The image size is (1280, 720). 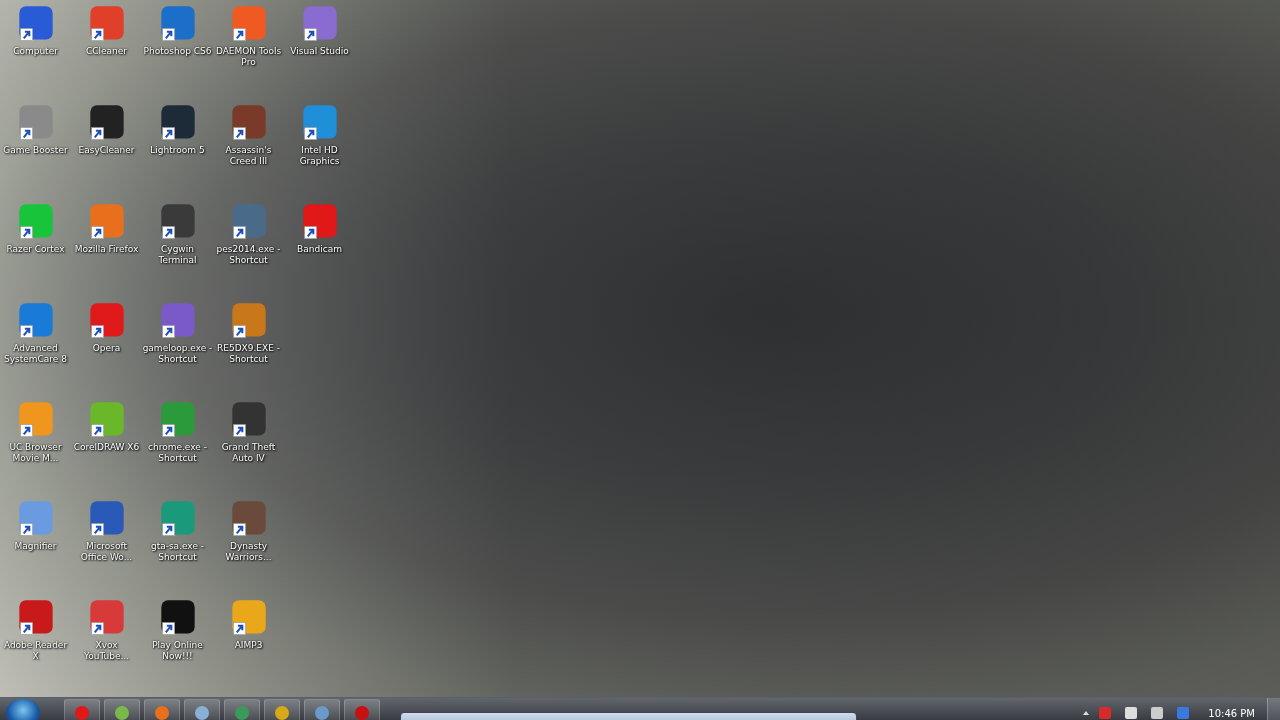 What do you see at coordinates (1231, 713) in the screenshot?
I see `clock: 10:46 PM` at bounding box center [1231, 713].